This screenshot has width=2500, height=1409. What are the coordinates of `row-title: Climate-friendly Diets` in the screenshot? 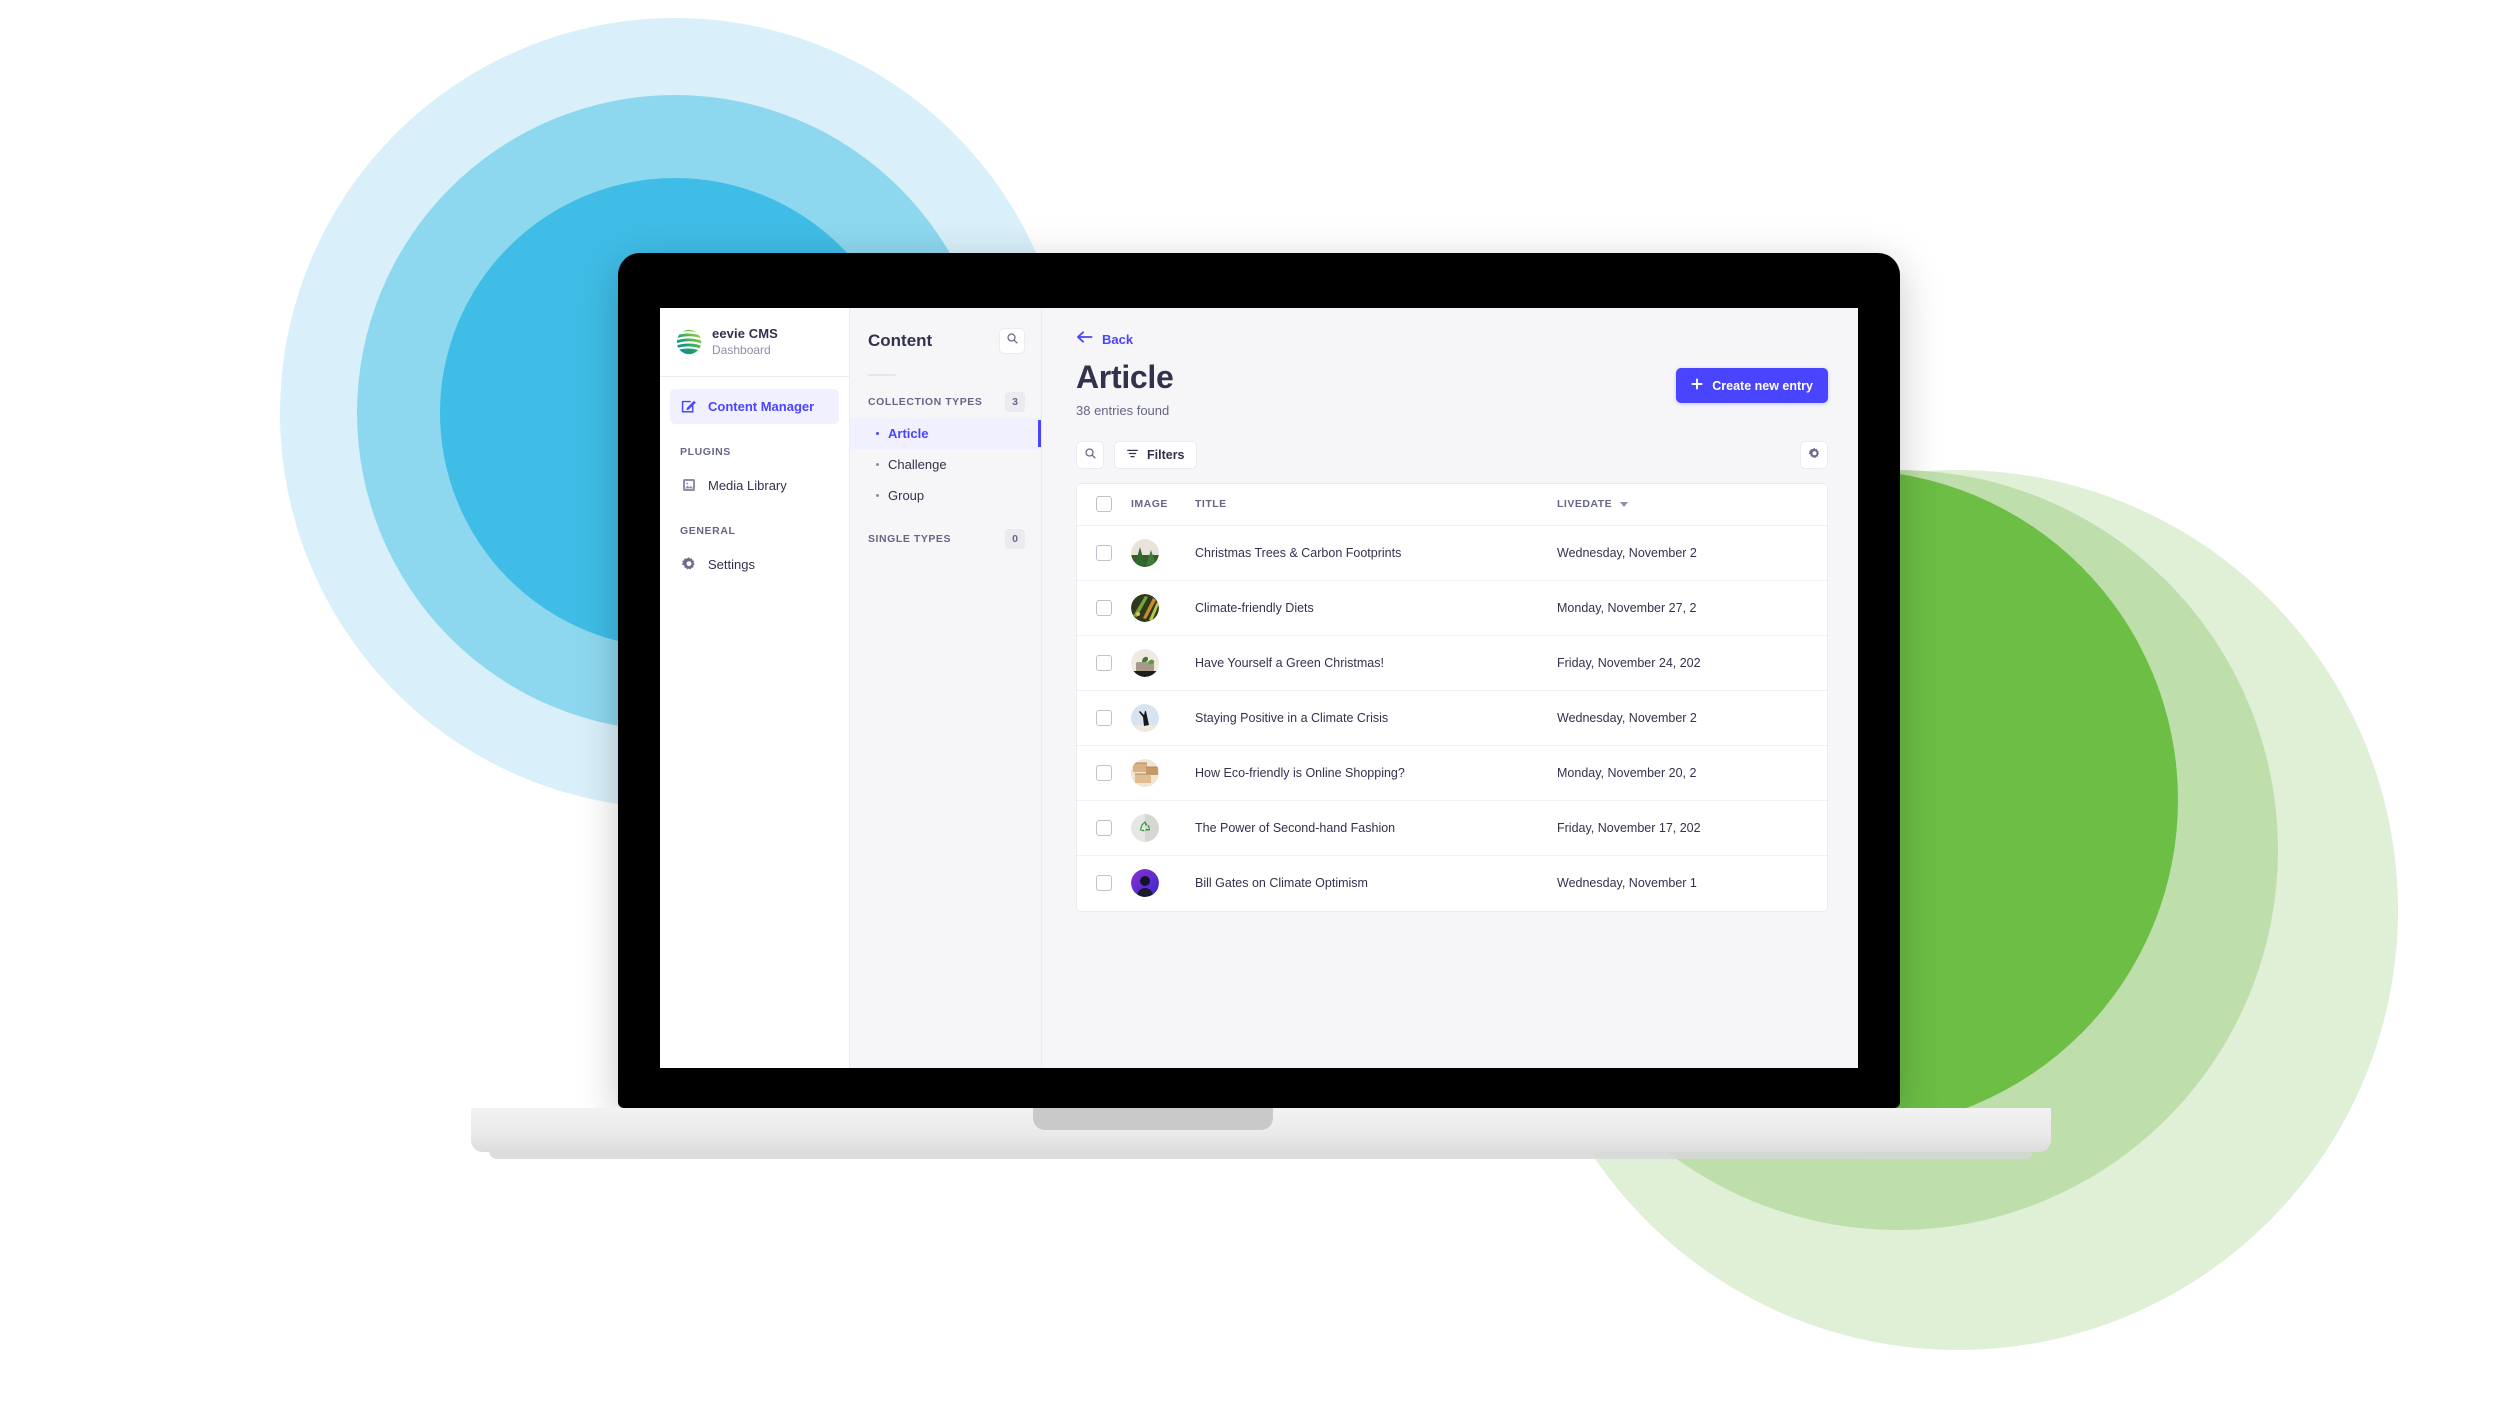 It's located at (1254, 607).